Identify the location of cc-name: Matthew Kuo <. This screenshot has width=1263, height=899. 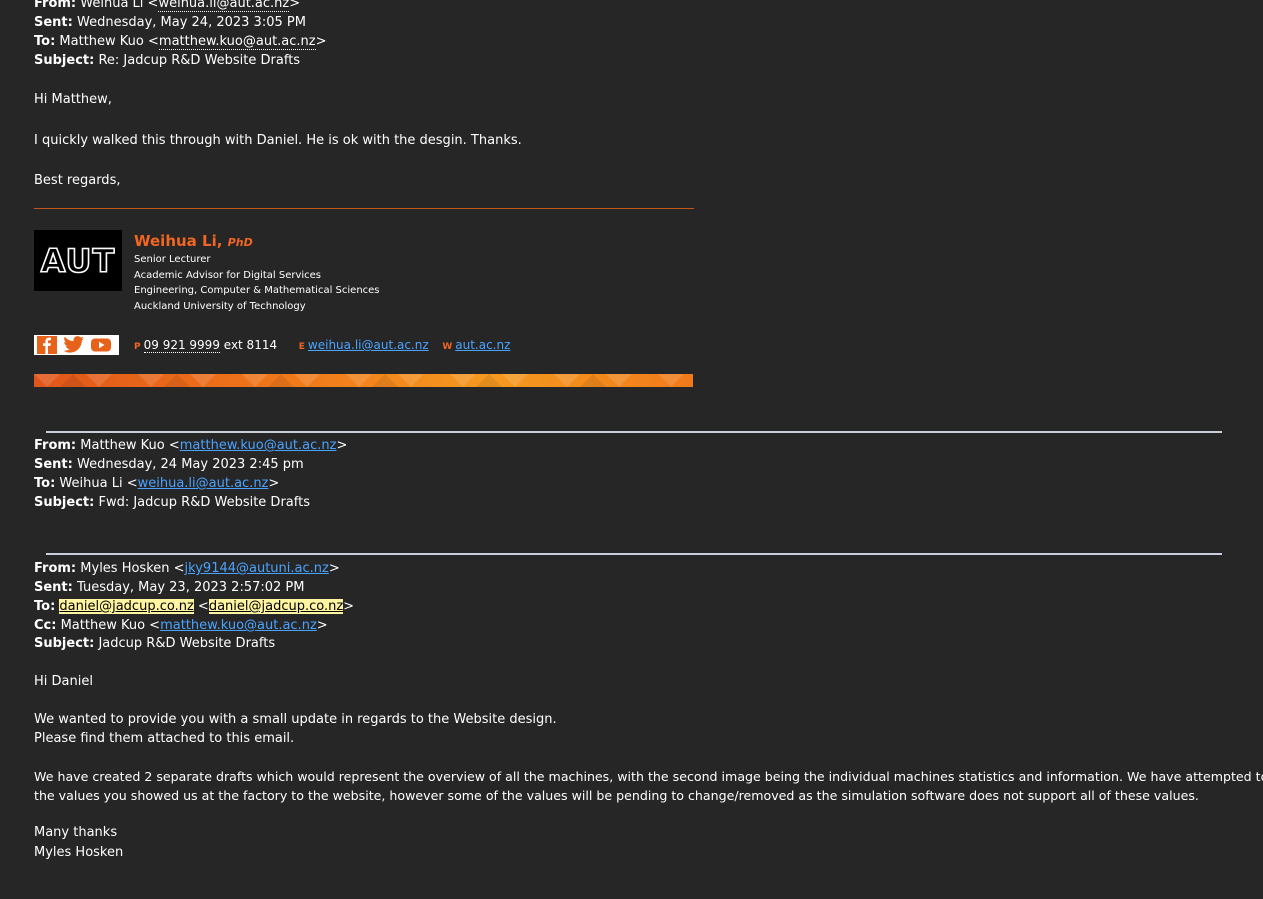
(110, 625).